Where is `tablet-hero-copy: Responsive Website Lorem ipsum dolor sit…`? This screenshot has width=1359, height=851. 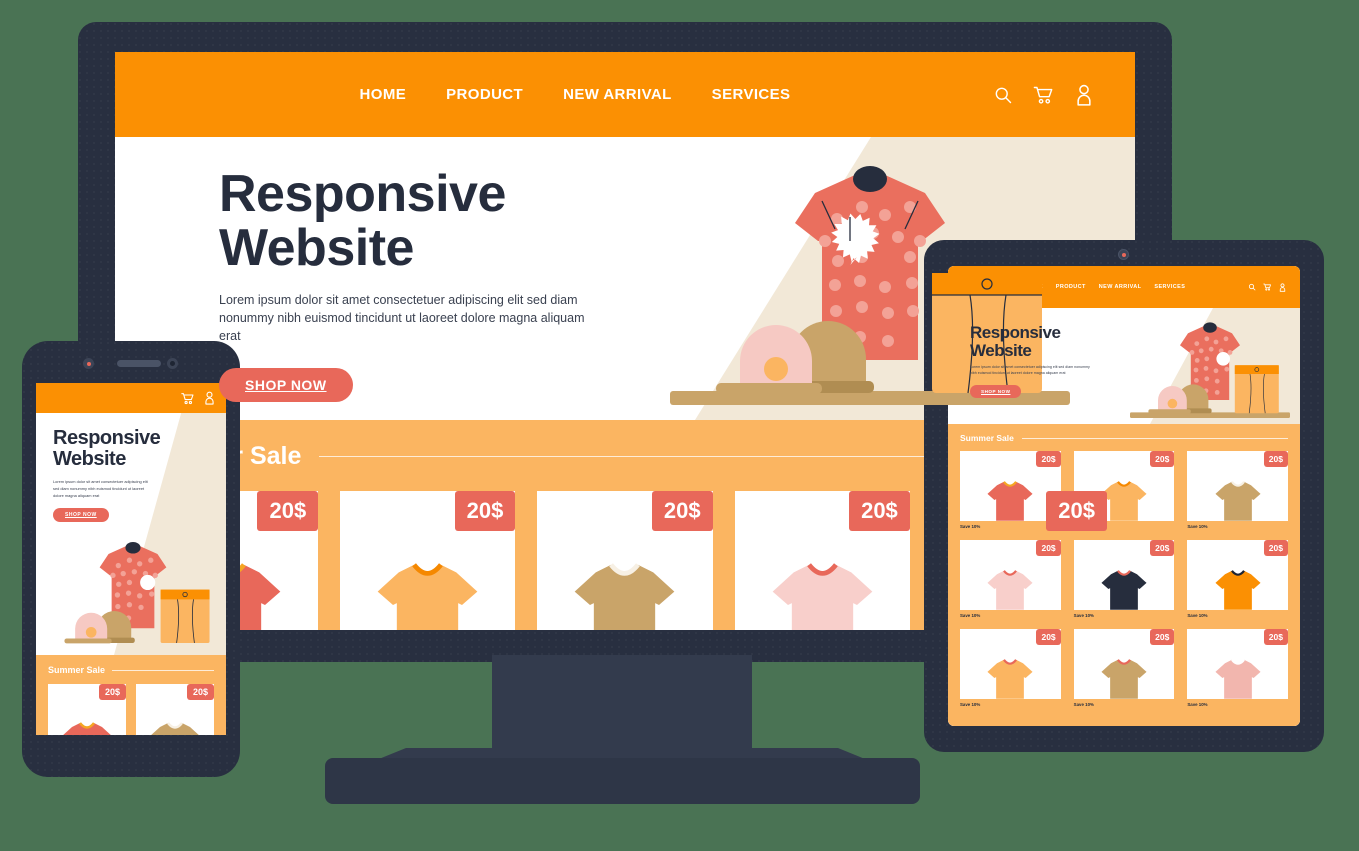 tablet-hero-copy: Responsive Website Lorem ipsum dolor sit… is located at coordinates (1035, 353).